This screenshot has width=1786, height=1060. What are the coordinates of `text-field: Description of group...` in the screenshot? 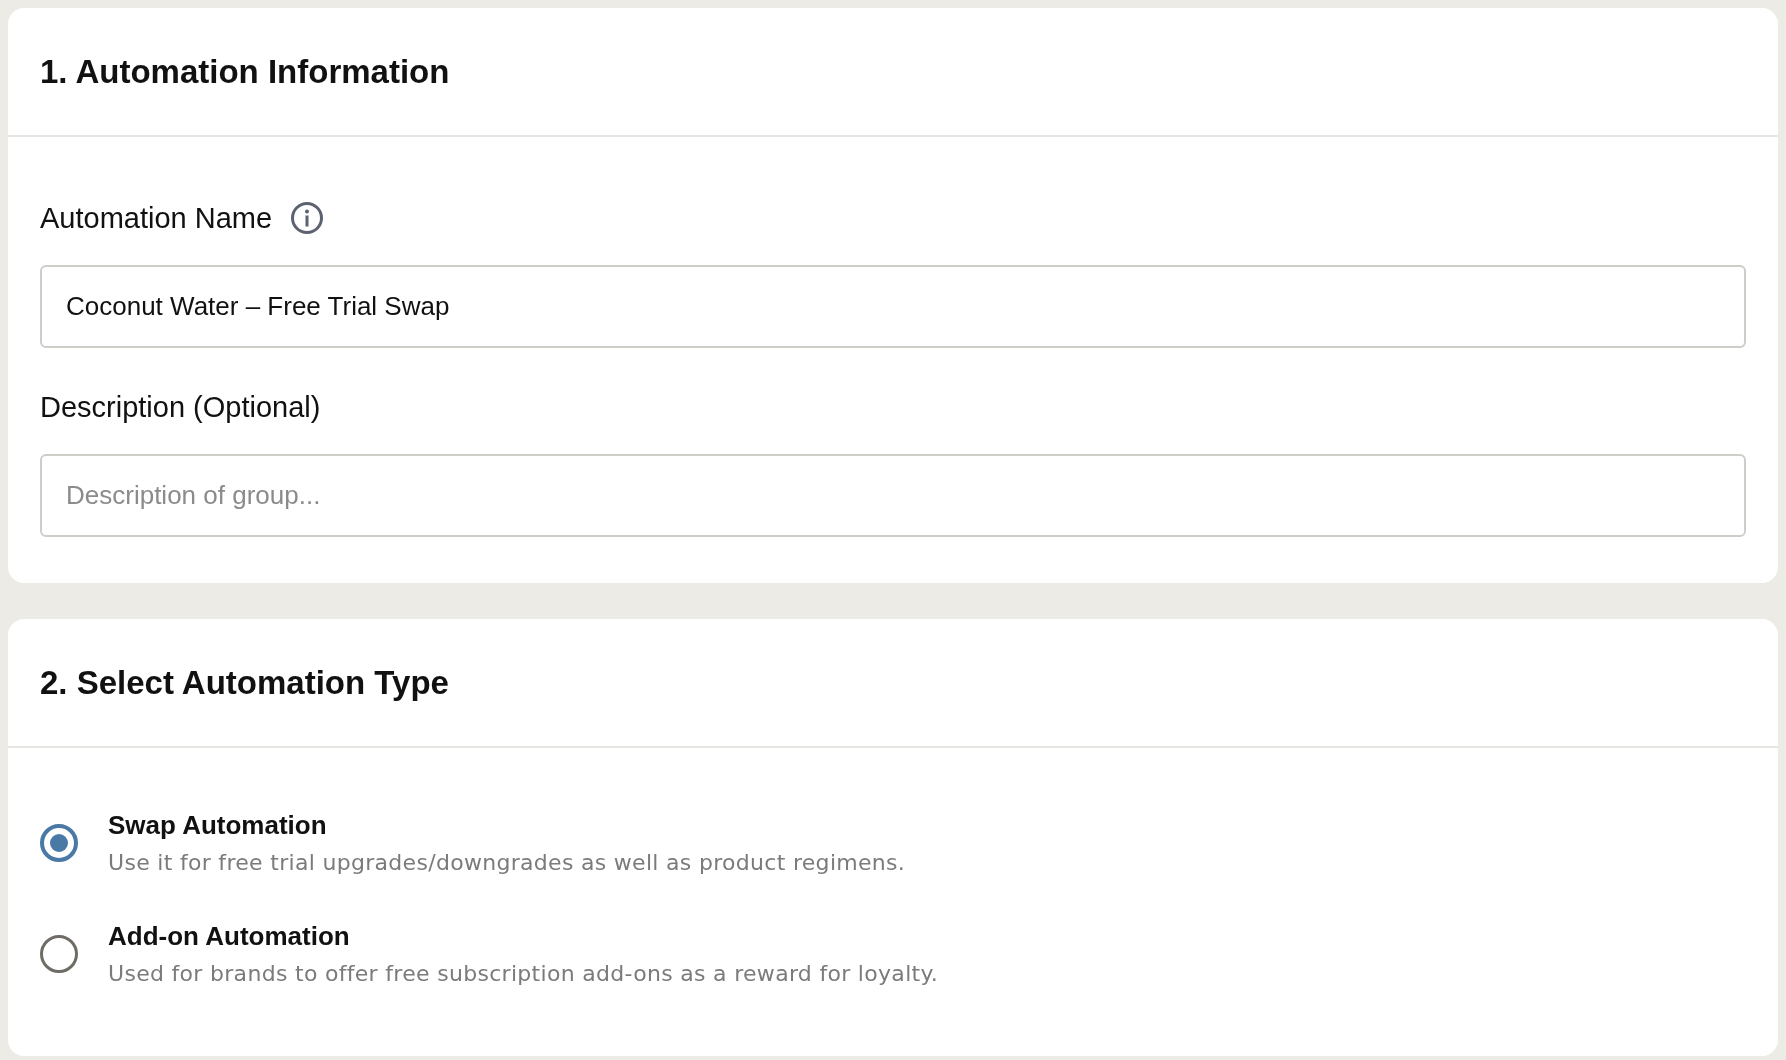 It's located at (893, 495).